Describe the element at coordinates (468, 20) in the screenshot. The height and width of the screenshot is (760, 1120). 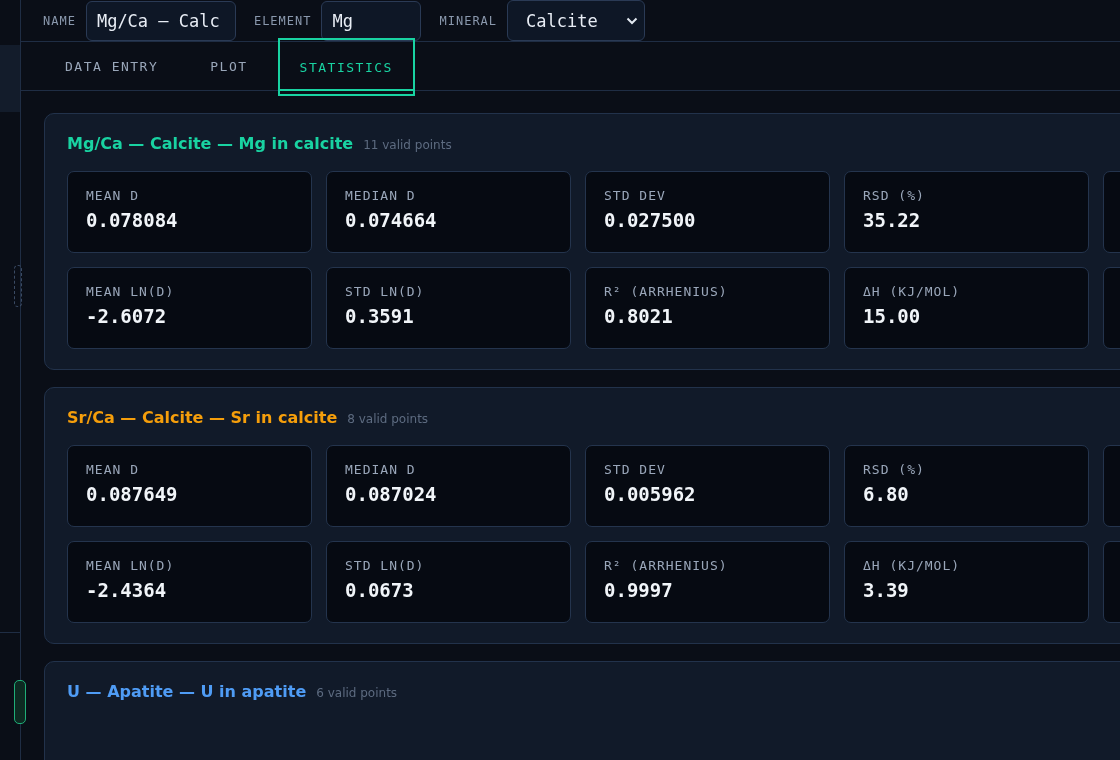
I see `field-label: MINERAL` at that location.